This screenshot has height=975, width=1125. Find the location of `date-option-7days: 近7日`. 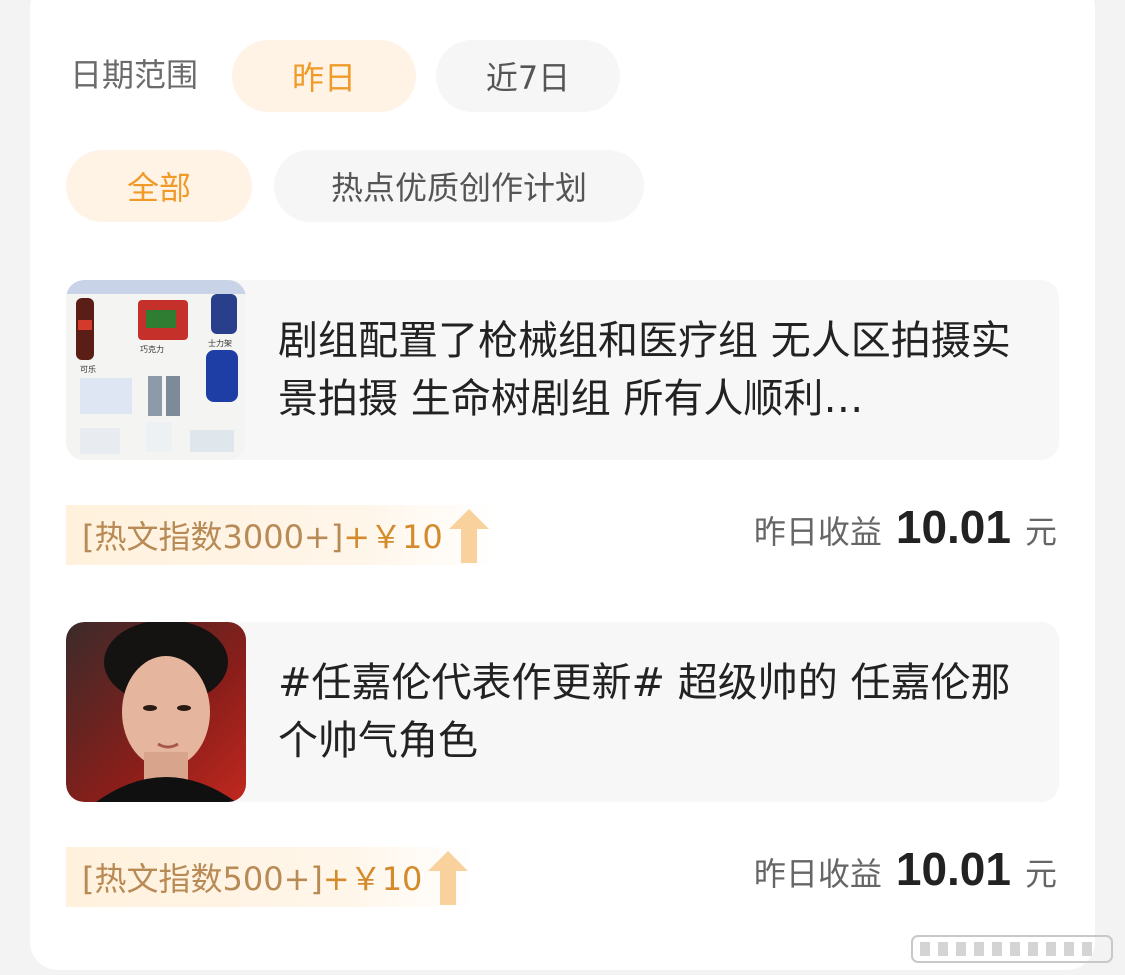

date-option-7days: 近7日 is located at coordinates (528, 76).